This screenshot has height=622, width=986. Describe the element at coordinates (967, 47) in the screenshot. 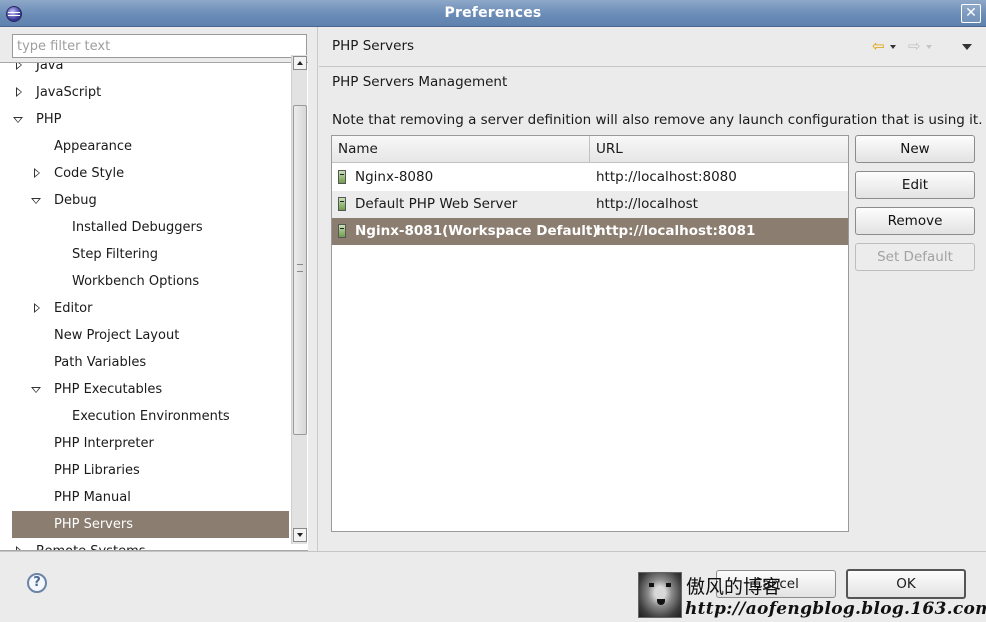

I see `view-menu-icon` at that location.